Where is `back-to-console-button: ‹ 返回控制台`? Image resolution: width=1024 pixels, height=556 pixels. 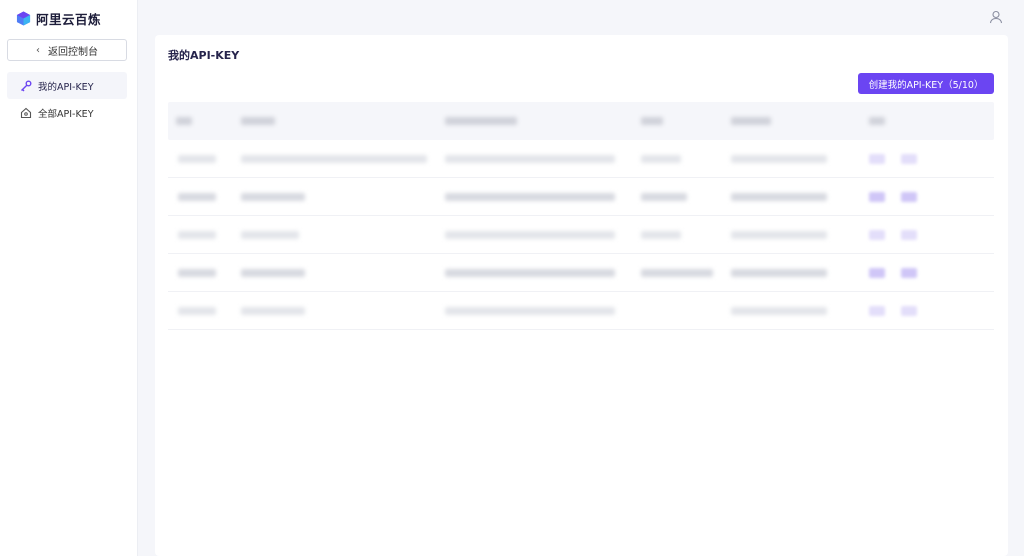 back-to-console-button: ‹ 返回控制台 is located at coordinates (67, 50).